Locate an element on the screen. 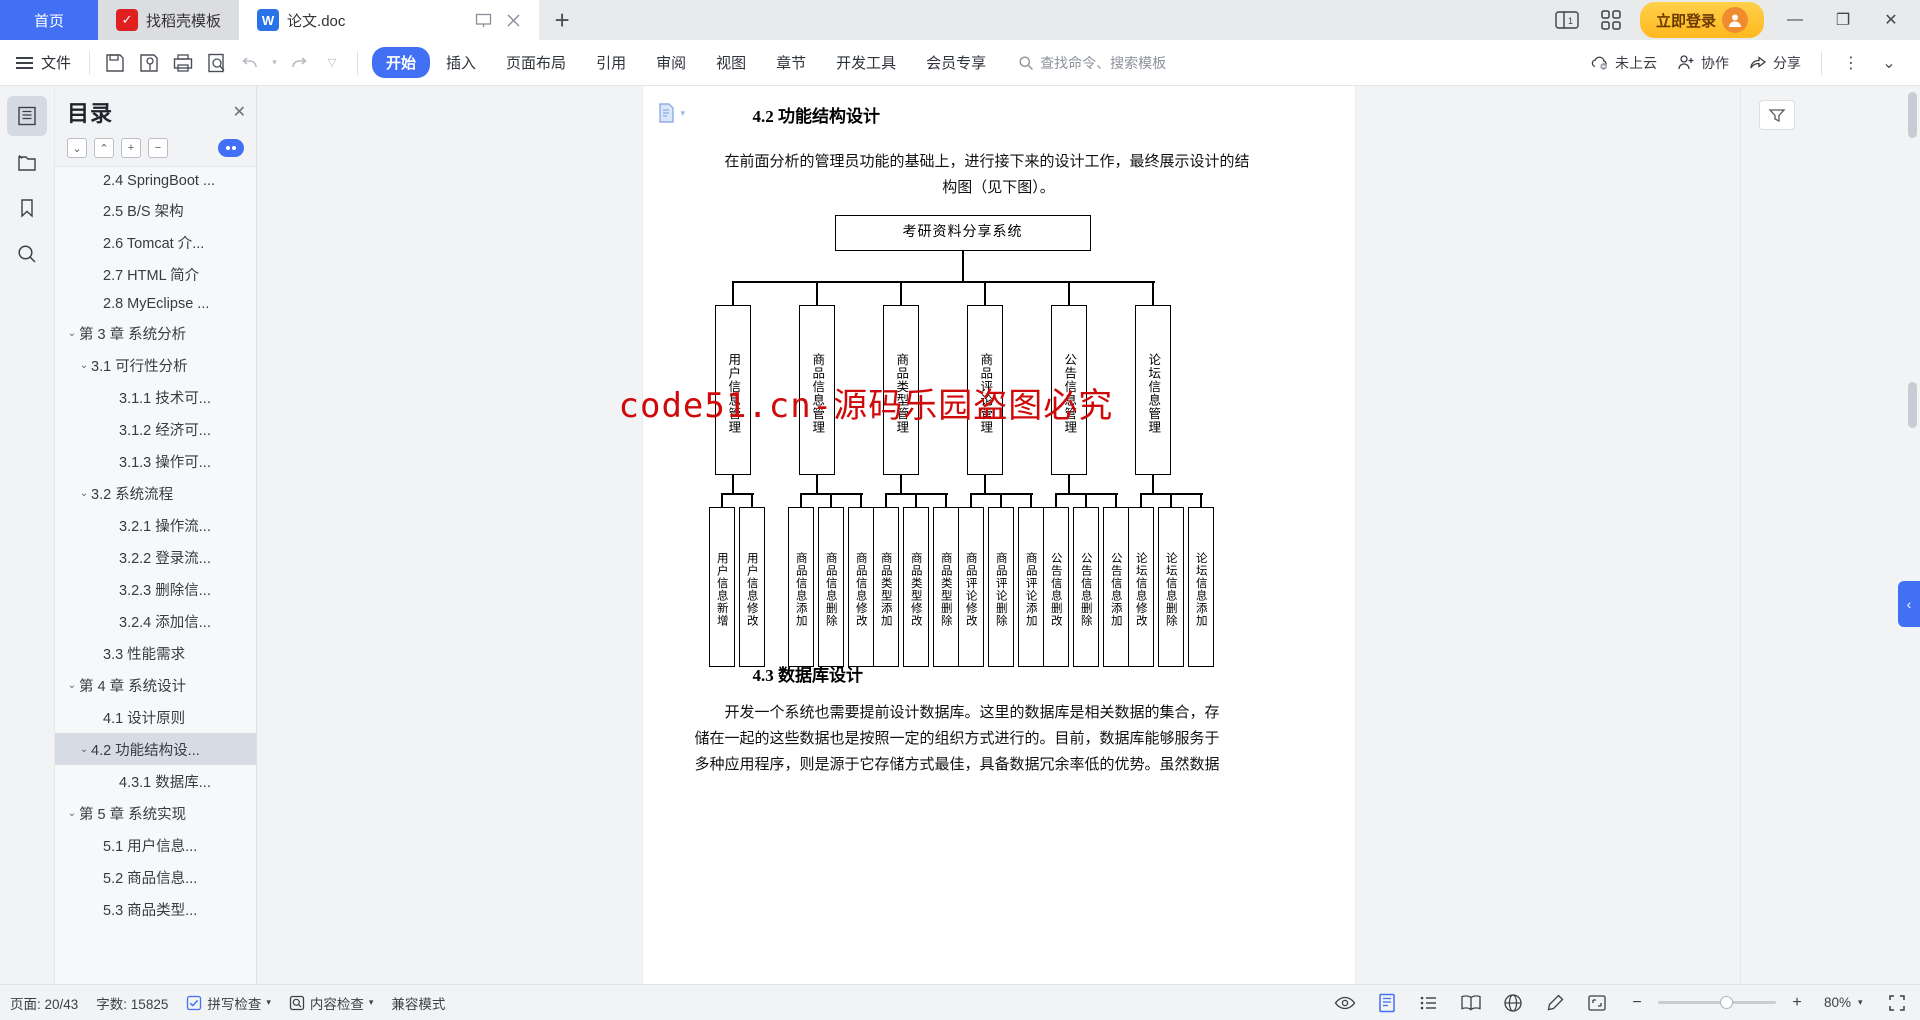  save-icon is located at coordinates (115, 63).